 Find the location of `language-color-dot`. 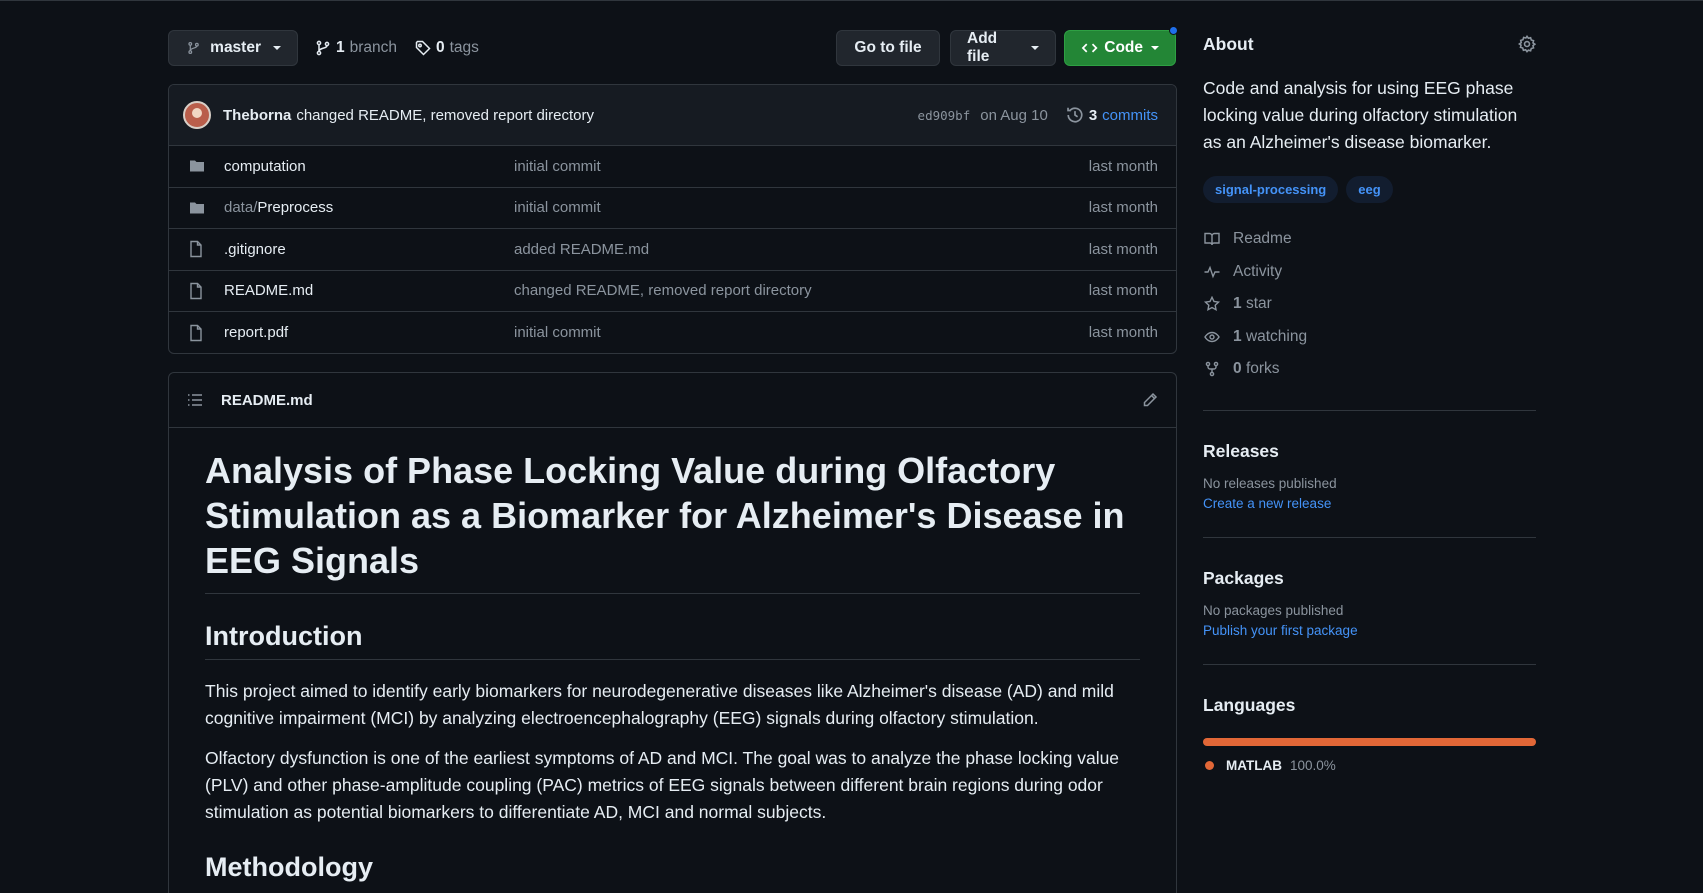

language-color-dot is located at coordinates (1209, 765).